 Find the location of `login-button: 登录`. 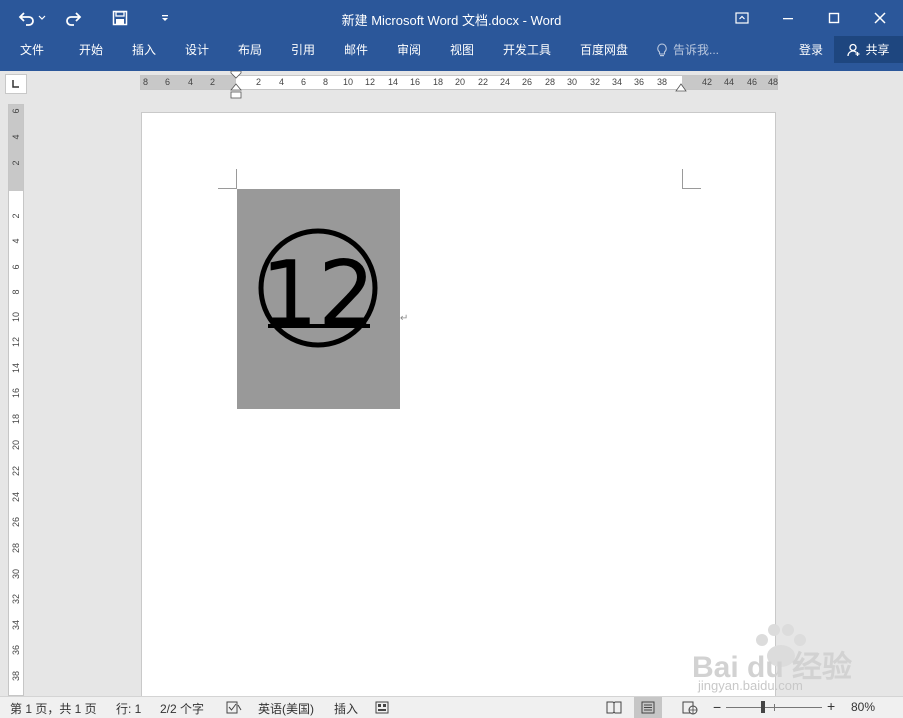

login-button: 登录 is located at coordinates (811, 49).